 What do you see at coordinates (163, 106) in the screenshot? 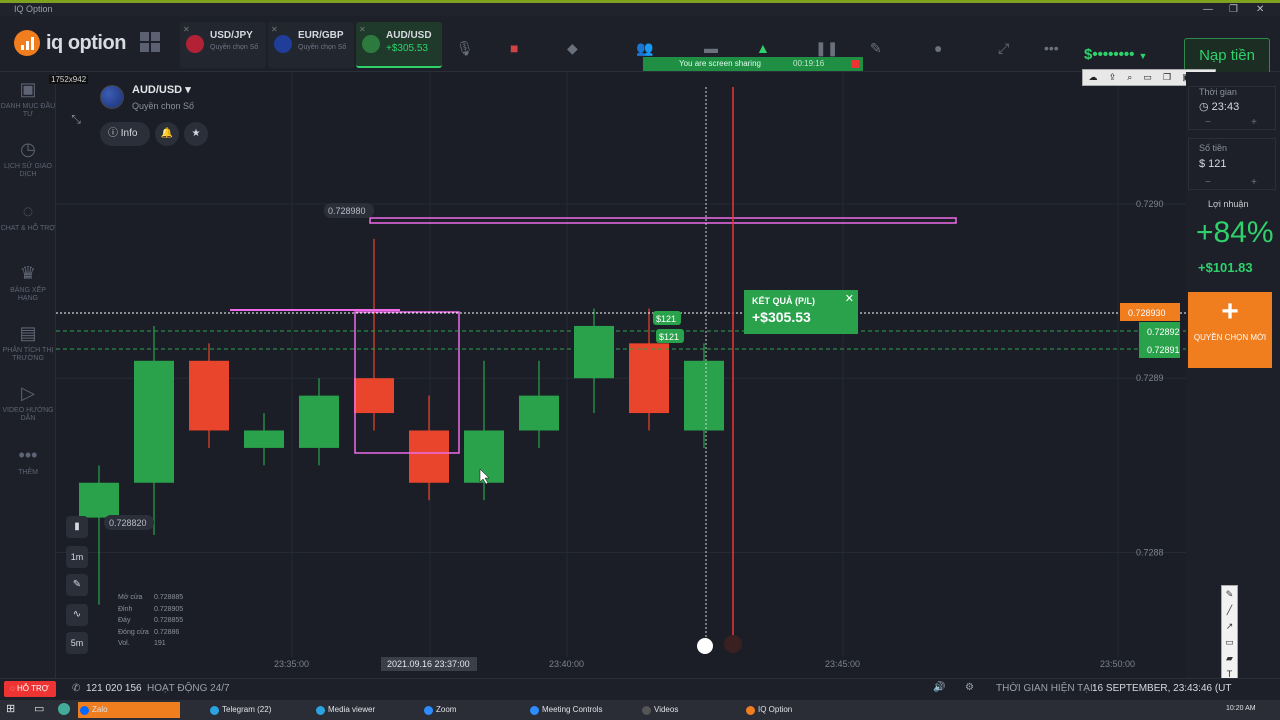
I see `asset-type: Quyền chọn Số` at bounding box center [163, 106].